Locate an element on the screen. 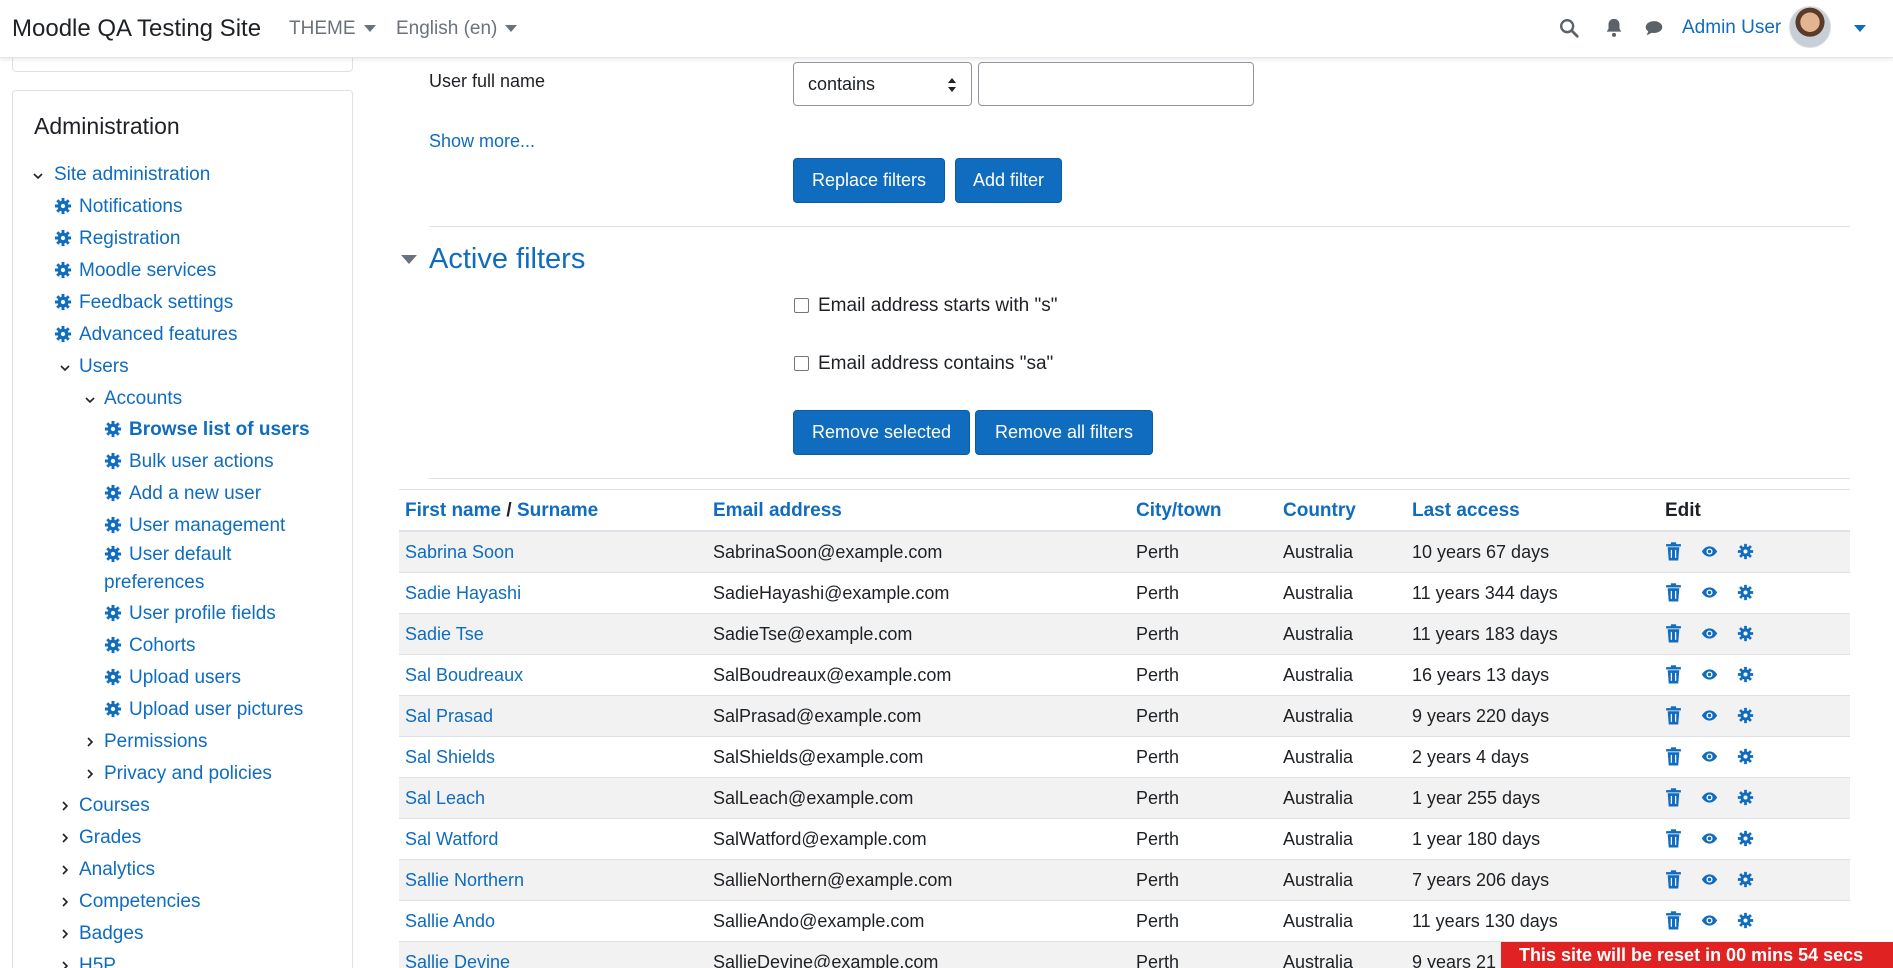 Image resolution: width=1893 pixels, height=968 pixels. sidebar-item-user-default-preferences: User default is located at coordinates (180, 555).